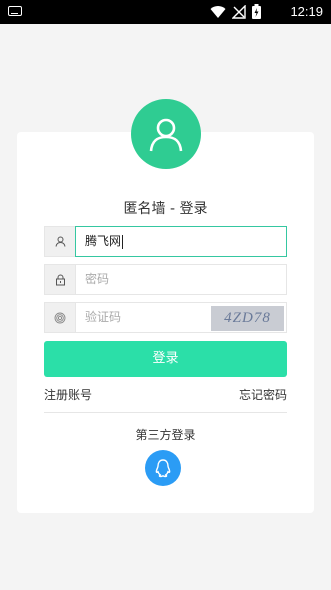 The height and width of the screenshot is (590, 331). What do you see at coordinates (165, 359) in the screenshot?
I see `login-button: 登录` at bounding box center [165, 359].